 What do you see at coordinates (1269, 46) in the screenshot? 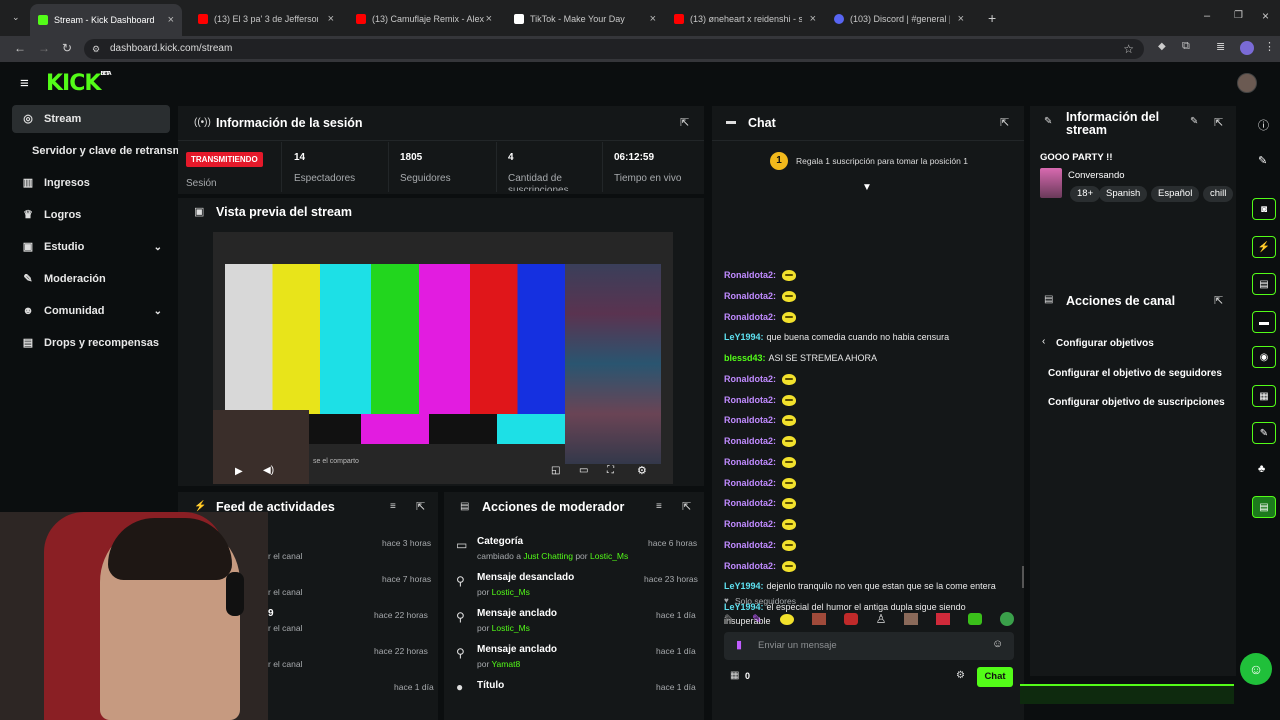
I see `browser-menu-icon: ⋮` at bounding box center [1269, 46].